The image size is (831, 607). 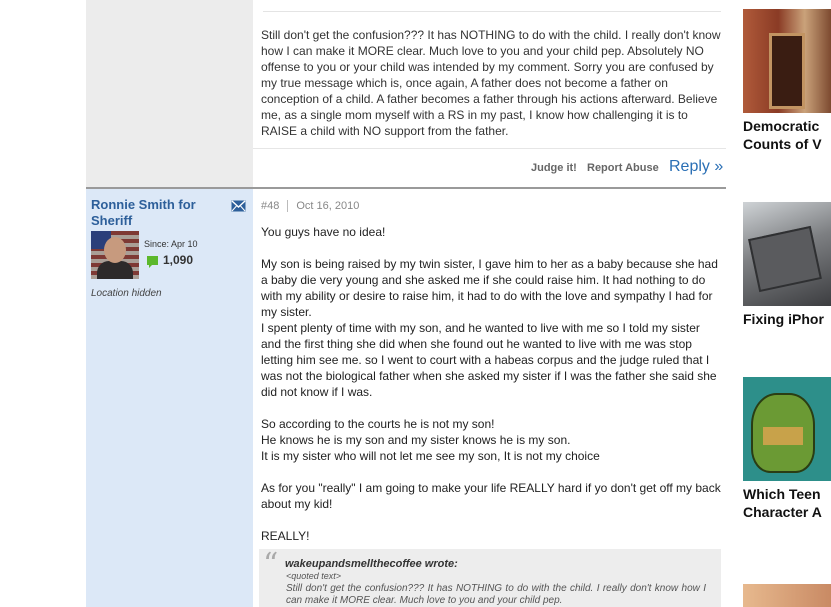 What do you see at coordinates (178, 260) in the screenshot?
I see `reputation-count: 1,090` at bounding box center [178, 260].